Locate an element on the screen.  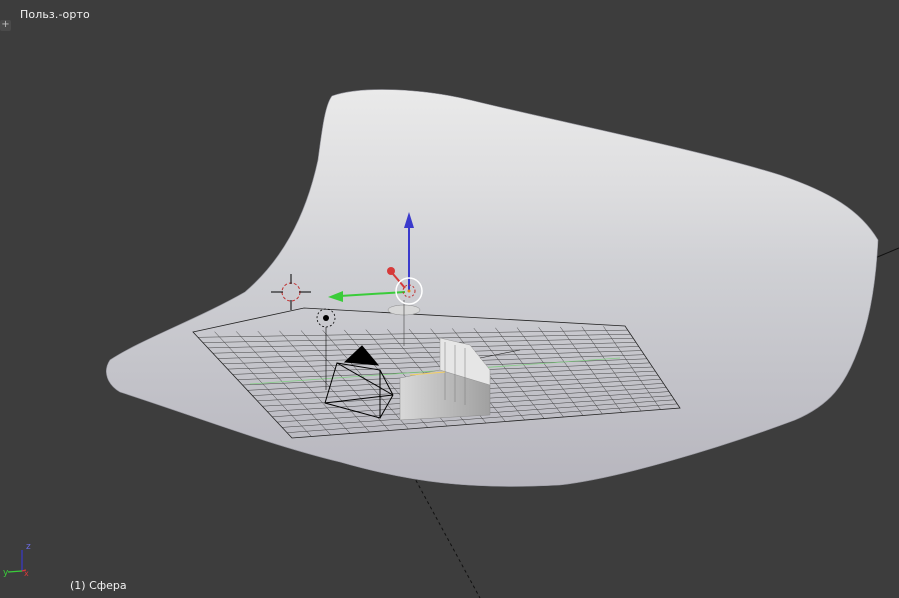
y-axis-label: y is located at coordinates (6, 573).